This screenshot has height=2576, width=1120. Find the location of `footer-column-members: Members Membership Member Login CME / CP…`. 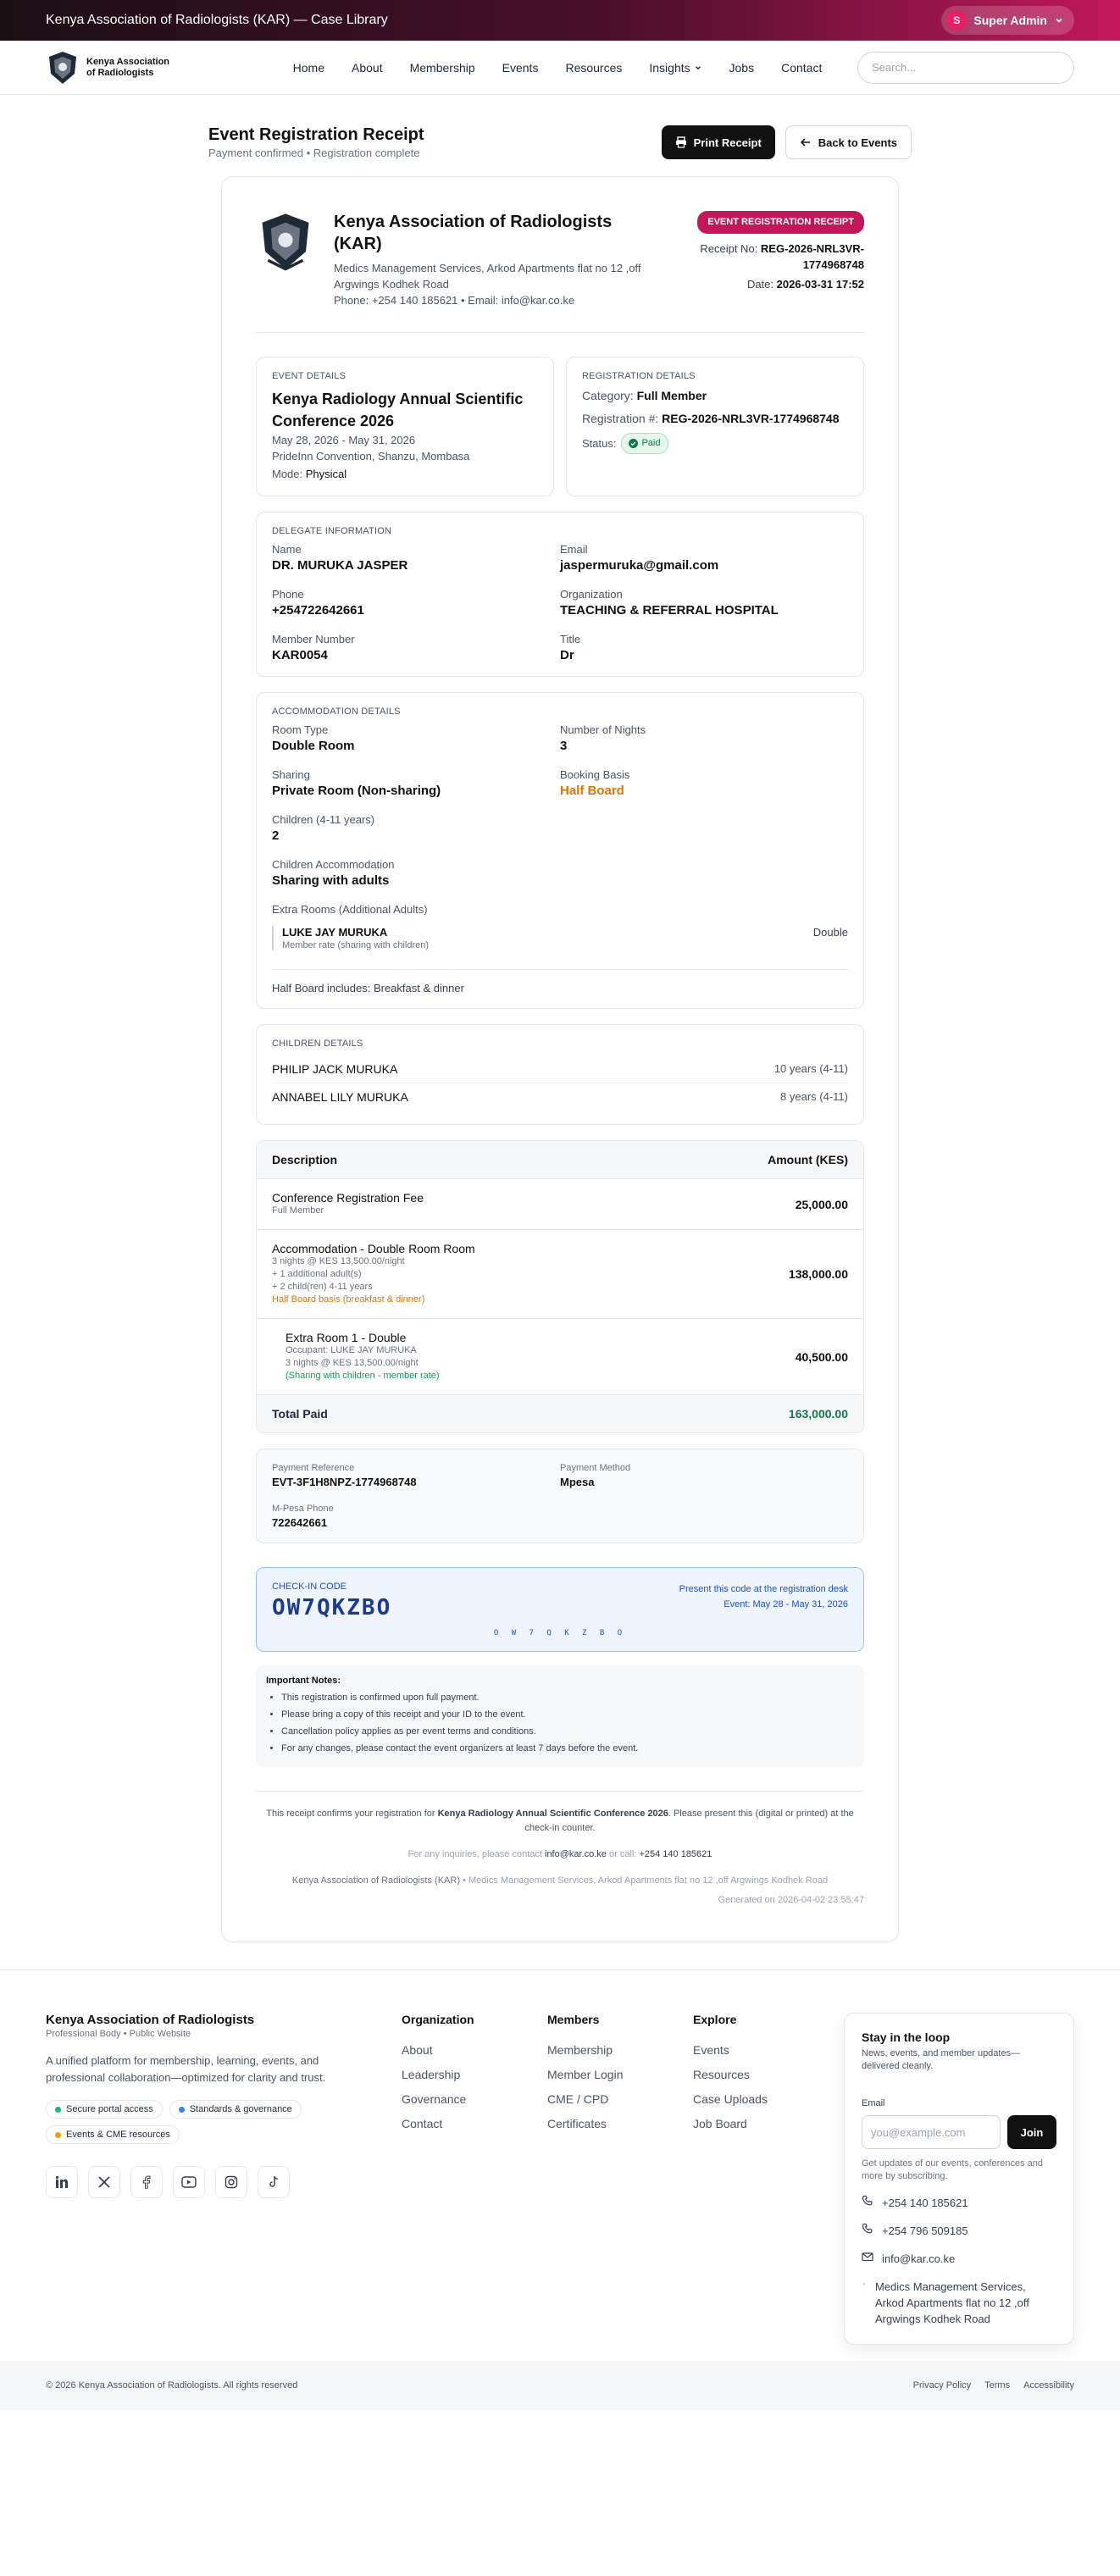

footer-column-members: Members Membership Member Login CME / CP… is located at coordinates (620, 2211).